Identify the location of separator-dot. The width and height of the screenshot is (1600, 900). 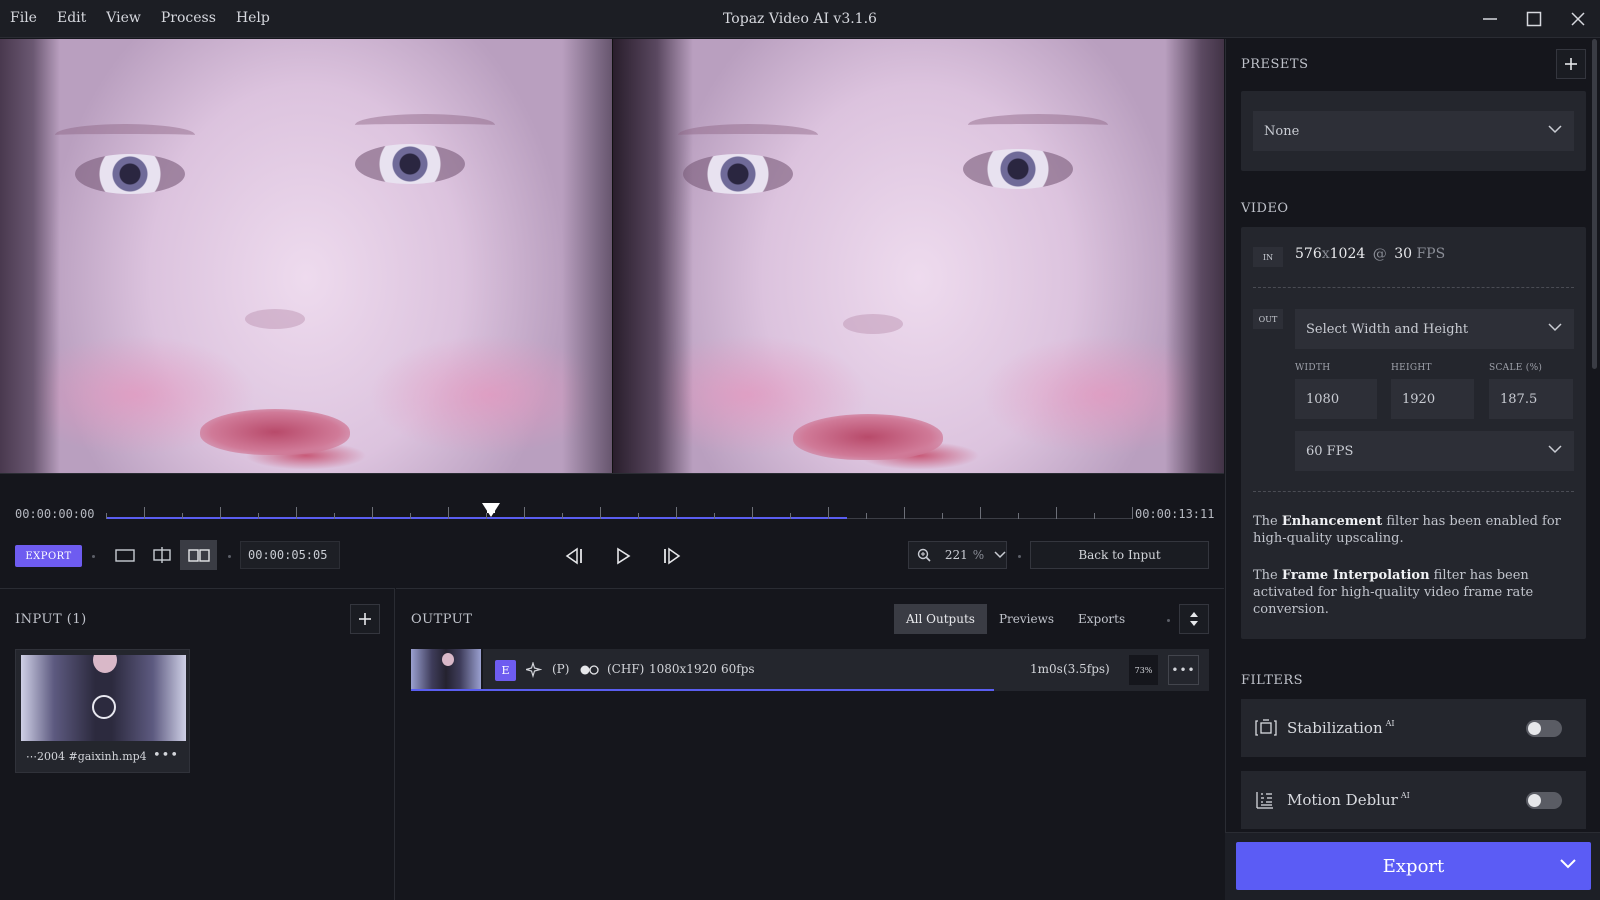
(1168, 620).